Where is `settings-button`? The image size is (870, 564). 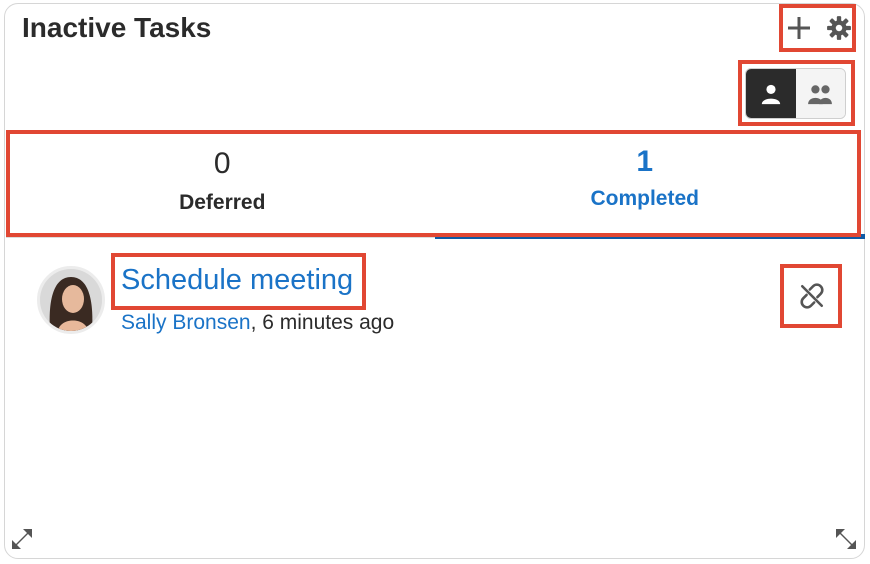
settings-button is located at coordinates (839, 28).